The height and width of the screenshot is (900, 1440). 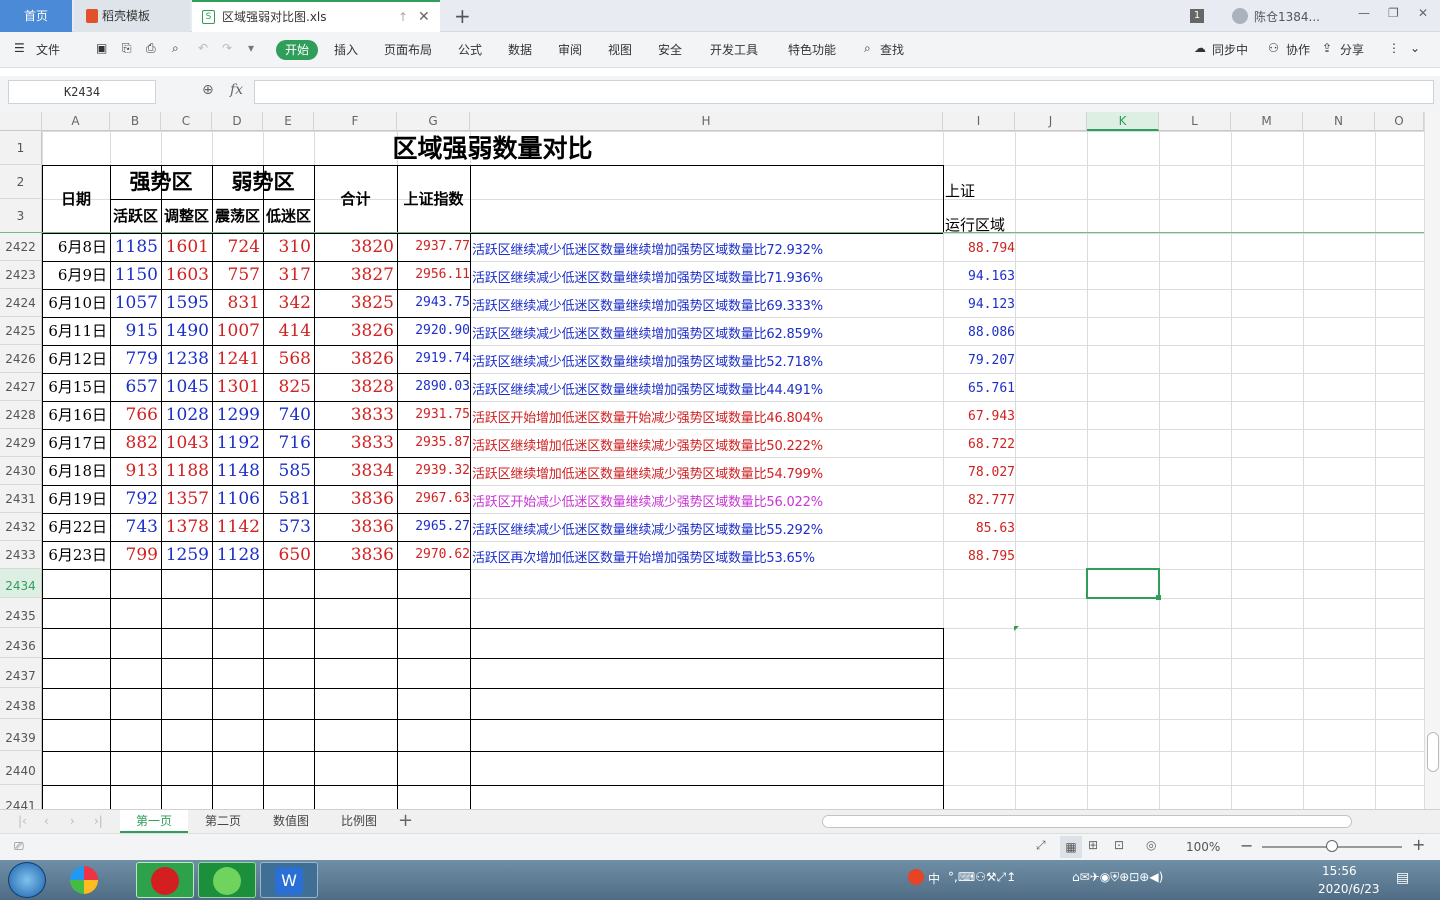 What do you see at coordinates (433, 247) in the screenshot?
I see `cell-index: 2937.77` at bounding box center [433, 247].